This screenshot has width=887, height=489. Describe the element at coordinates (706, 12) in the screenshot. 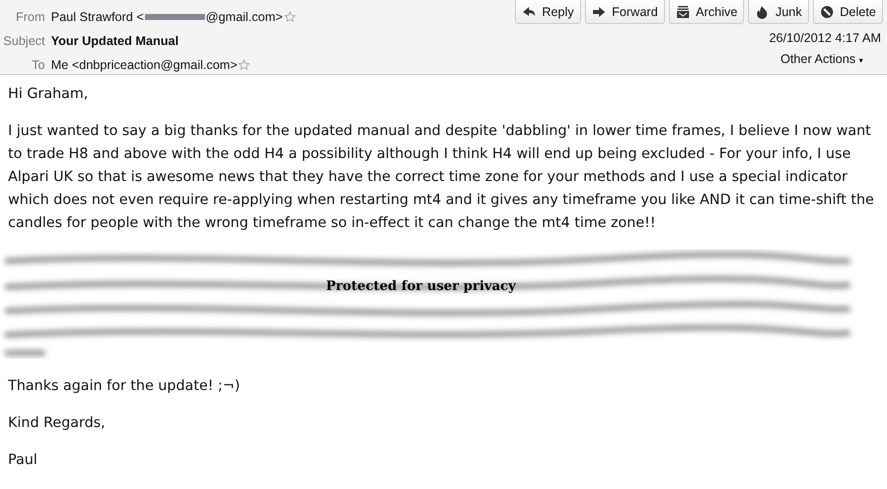

I see `archive-button: Archive` at that location.